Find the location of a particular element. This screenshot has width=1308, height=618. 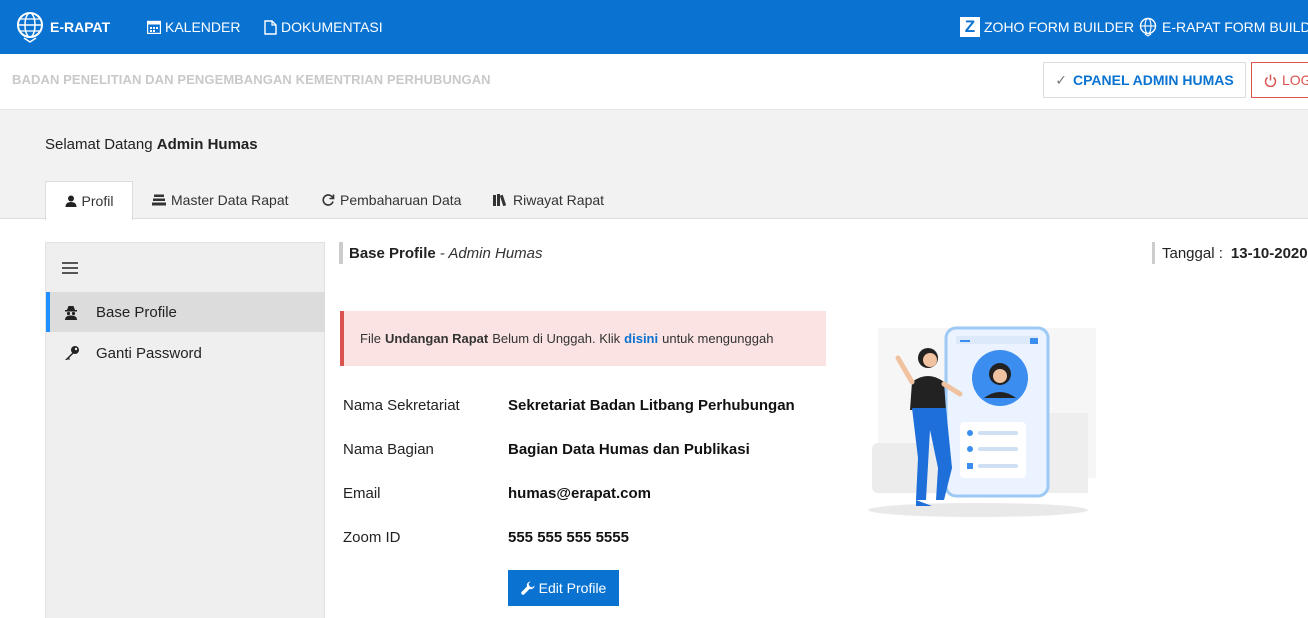

key-icon is located at coordinates (72, 353).